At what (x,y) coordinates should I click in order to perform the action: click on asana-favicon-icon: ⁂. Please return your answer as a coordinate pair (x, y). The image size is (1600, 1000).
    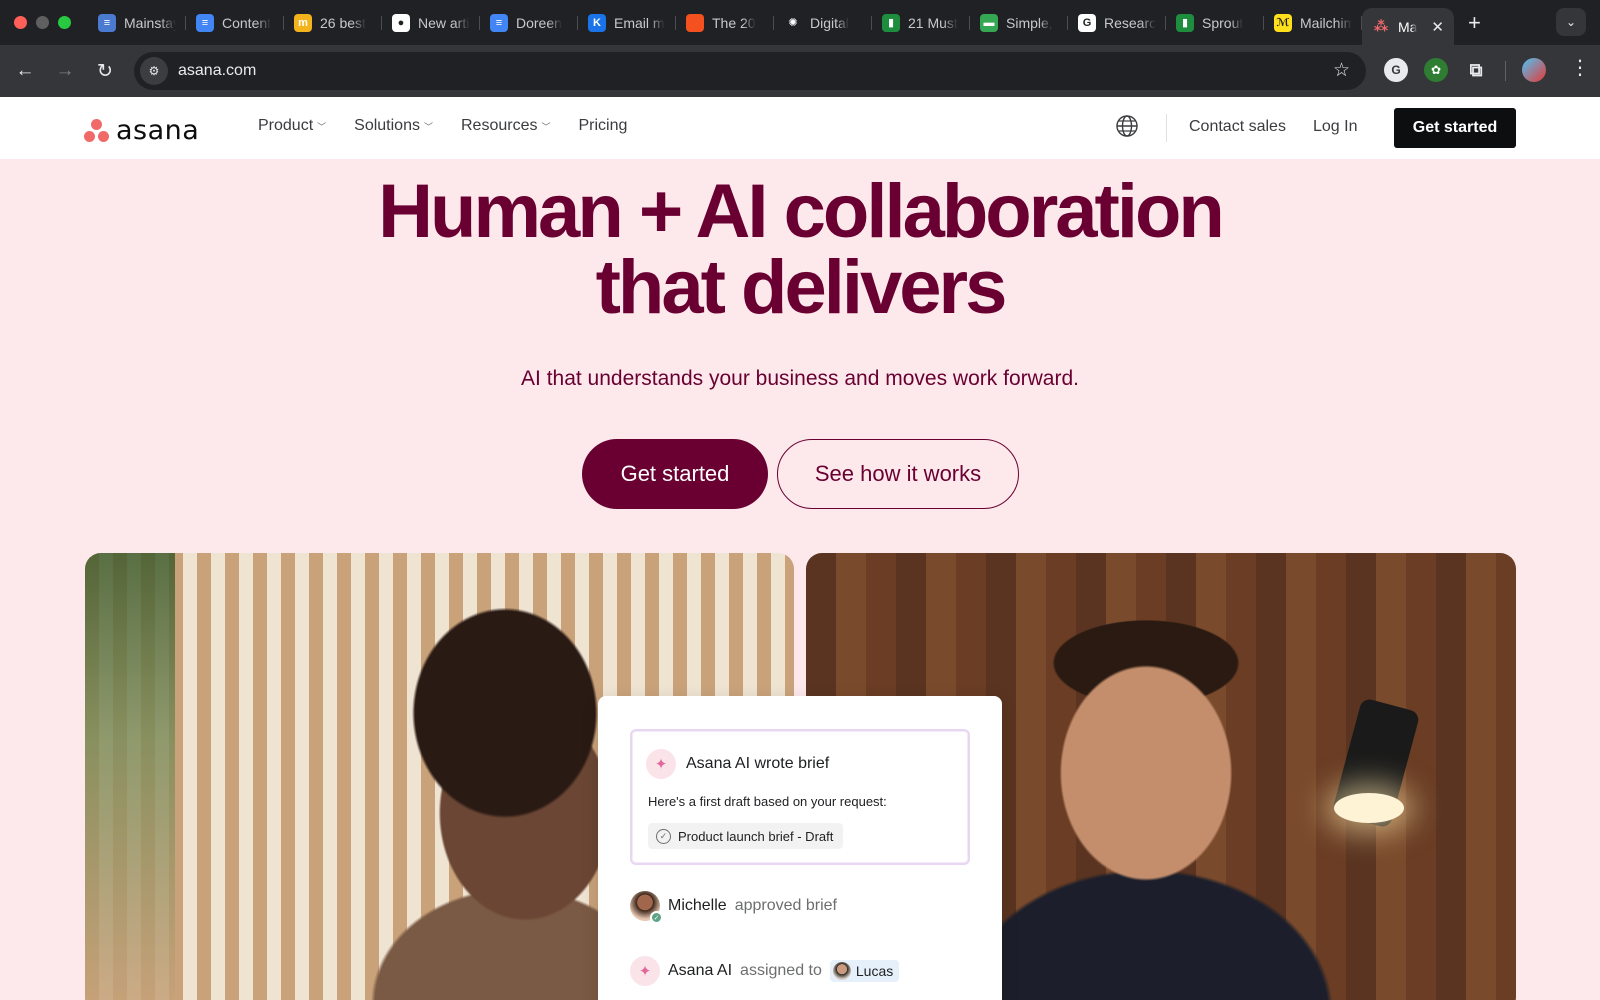
    Looking at the image, I should click on (1381, 26).